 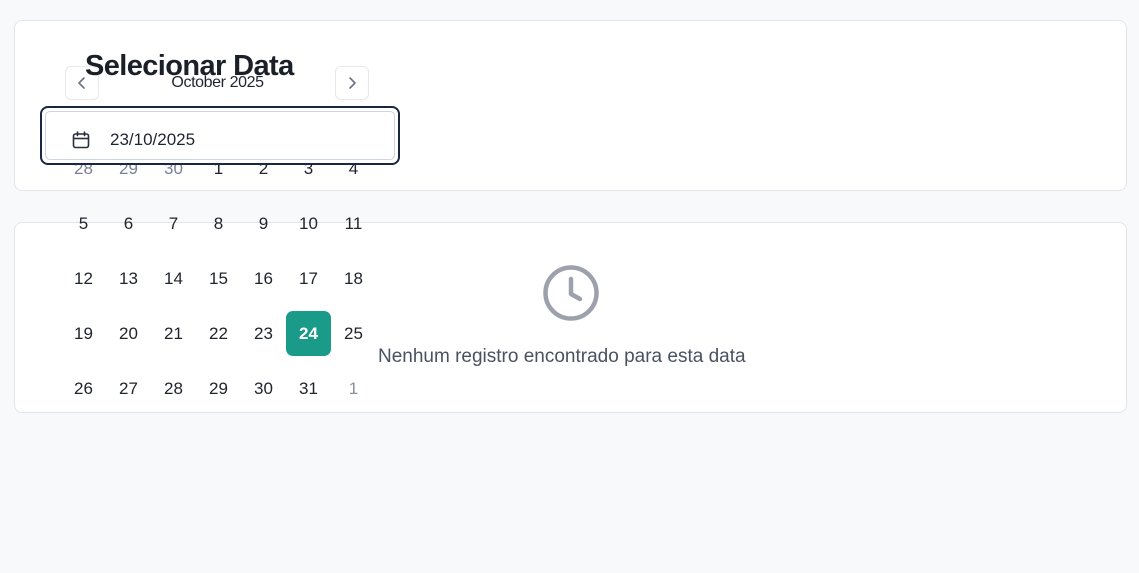 What do you see at coordinates (81, 140) in the screenshot?
I see `calendar-icon` at bounding box center [81, 140].